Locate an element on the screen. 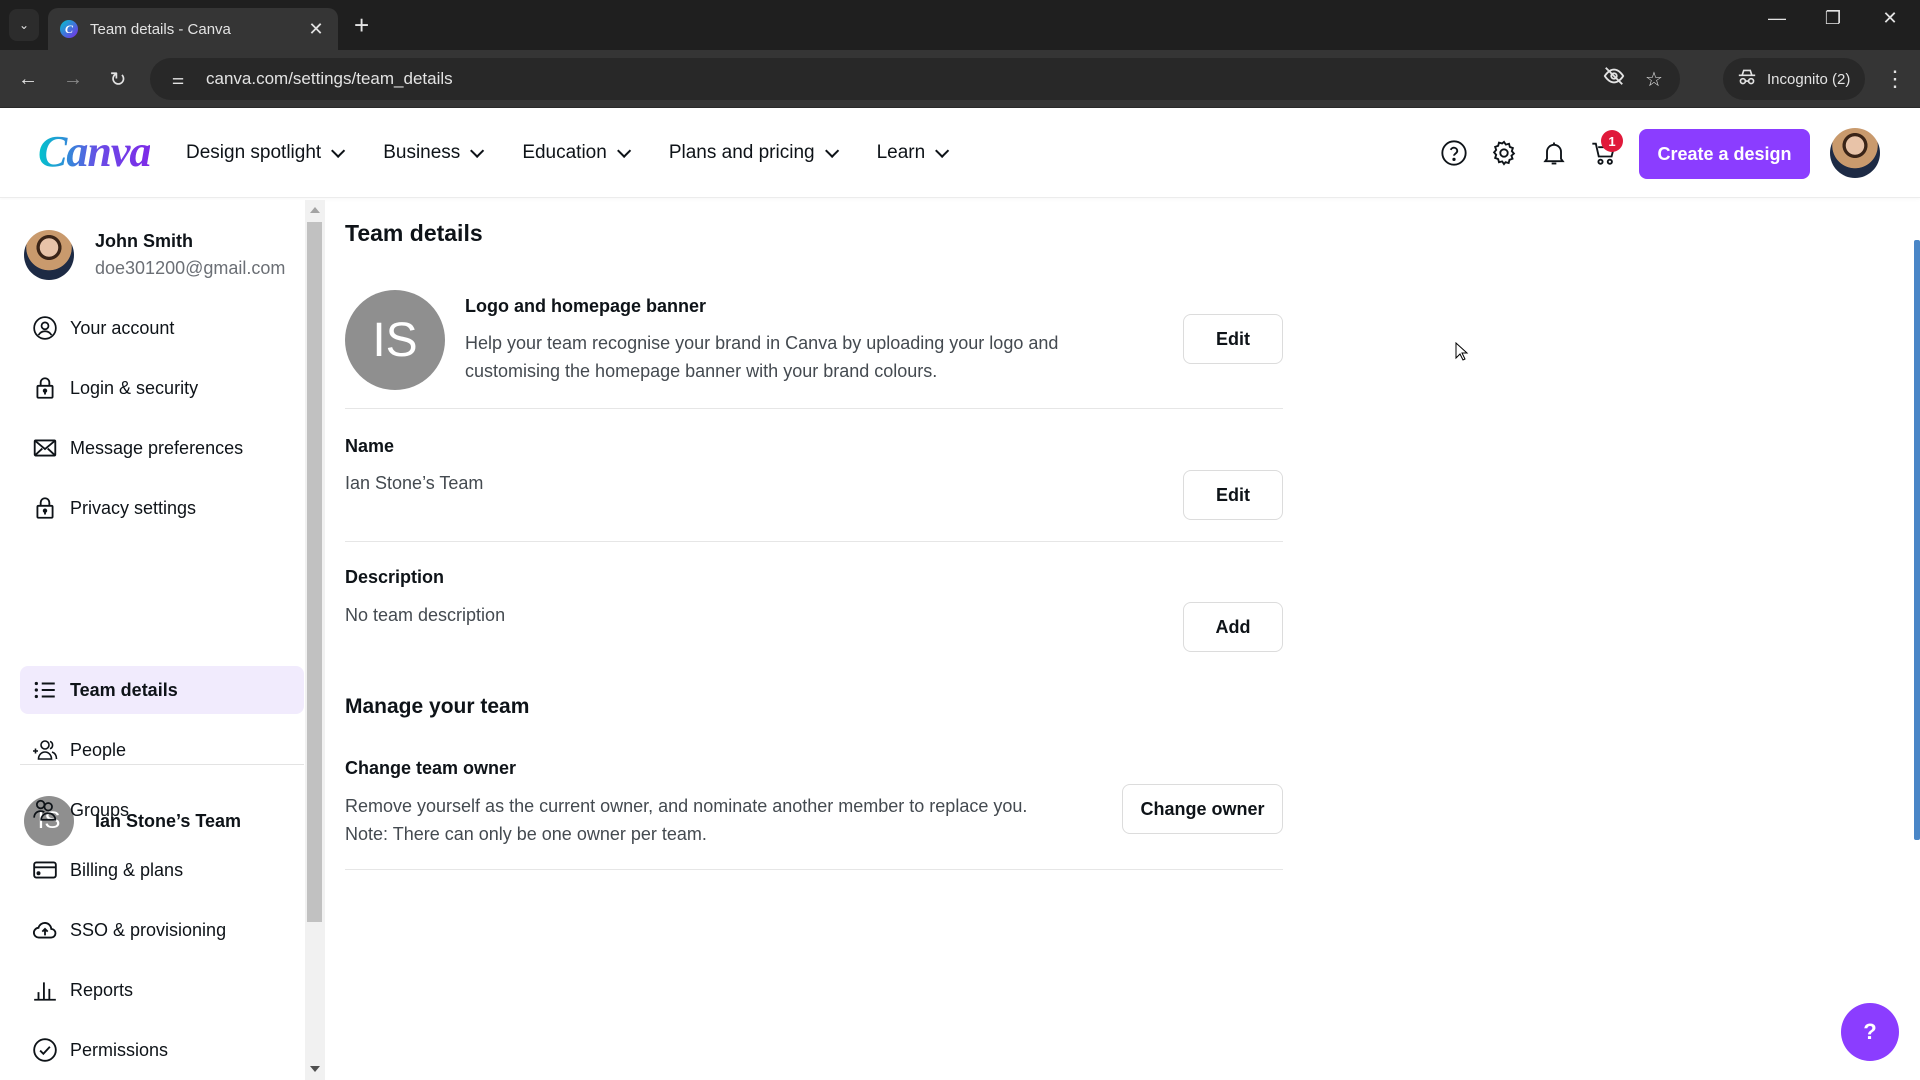  envelope-icon is located at coordinates (45, 448).